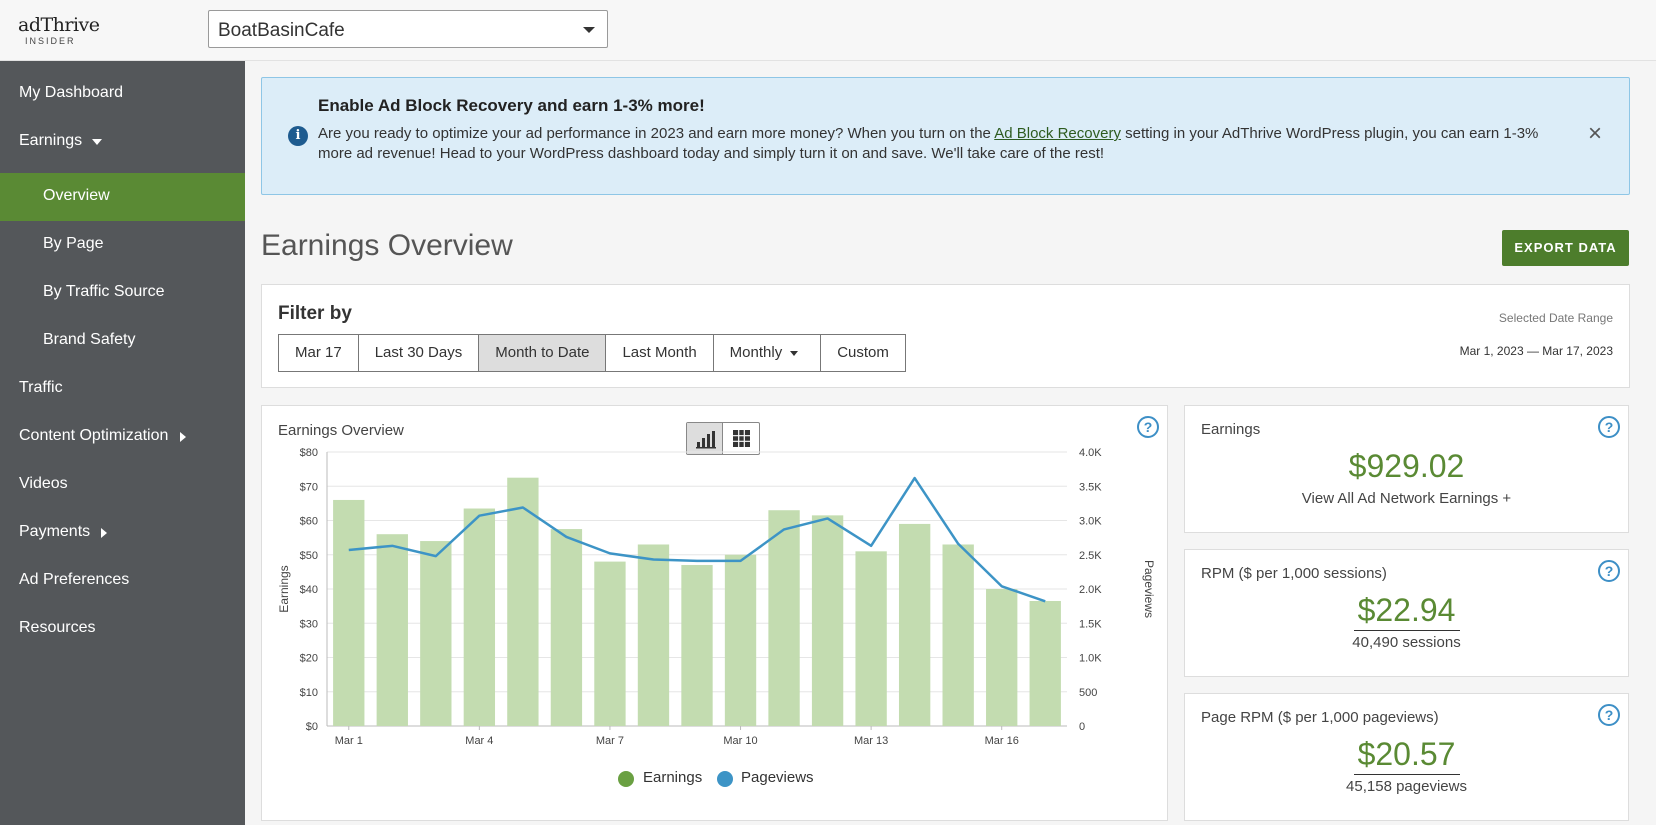 This screenshot has height=825, width=1656. I want to click on caret-down-icon, so click(794, 353).